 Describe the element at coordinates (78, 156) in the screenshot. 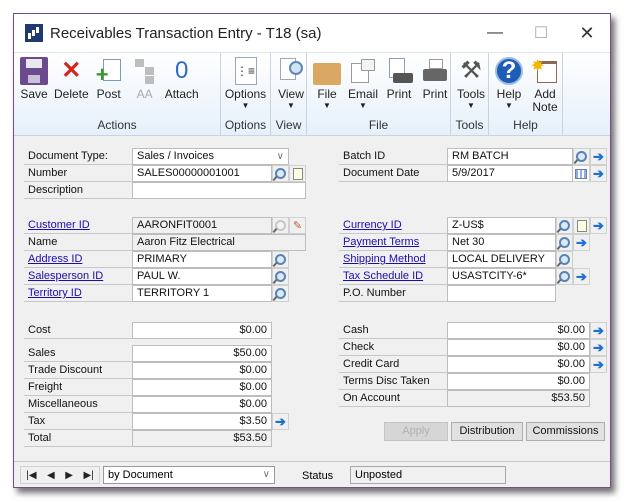

I see `document-type-label: Document Type:` at that location.